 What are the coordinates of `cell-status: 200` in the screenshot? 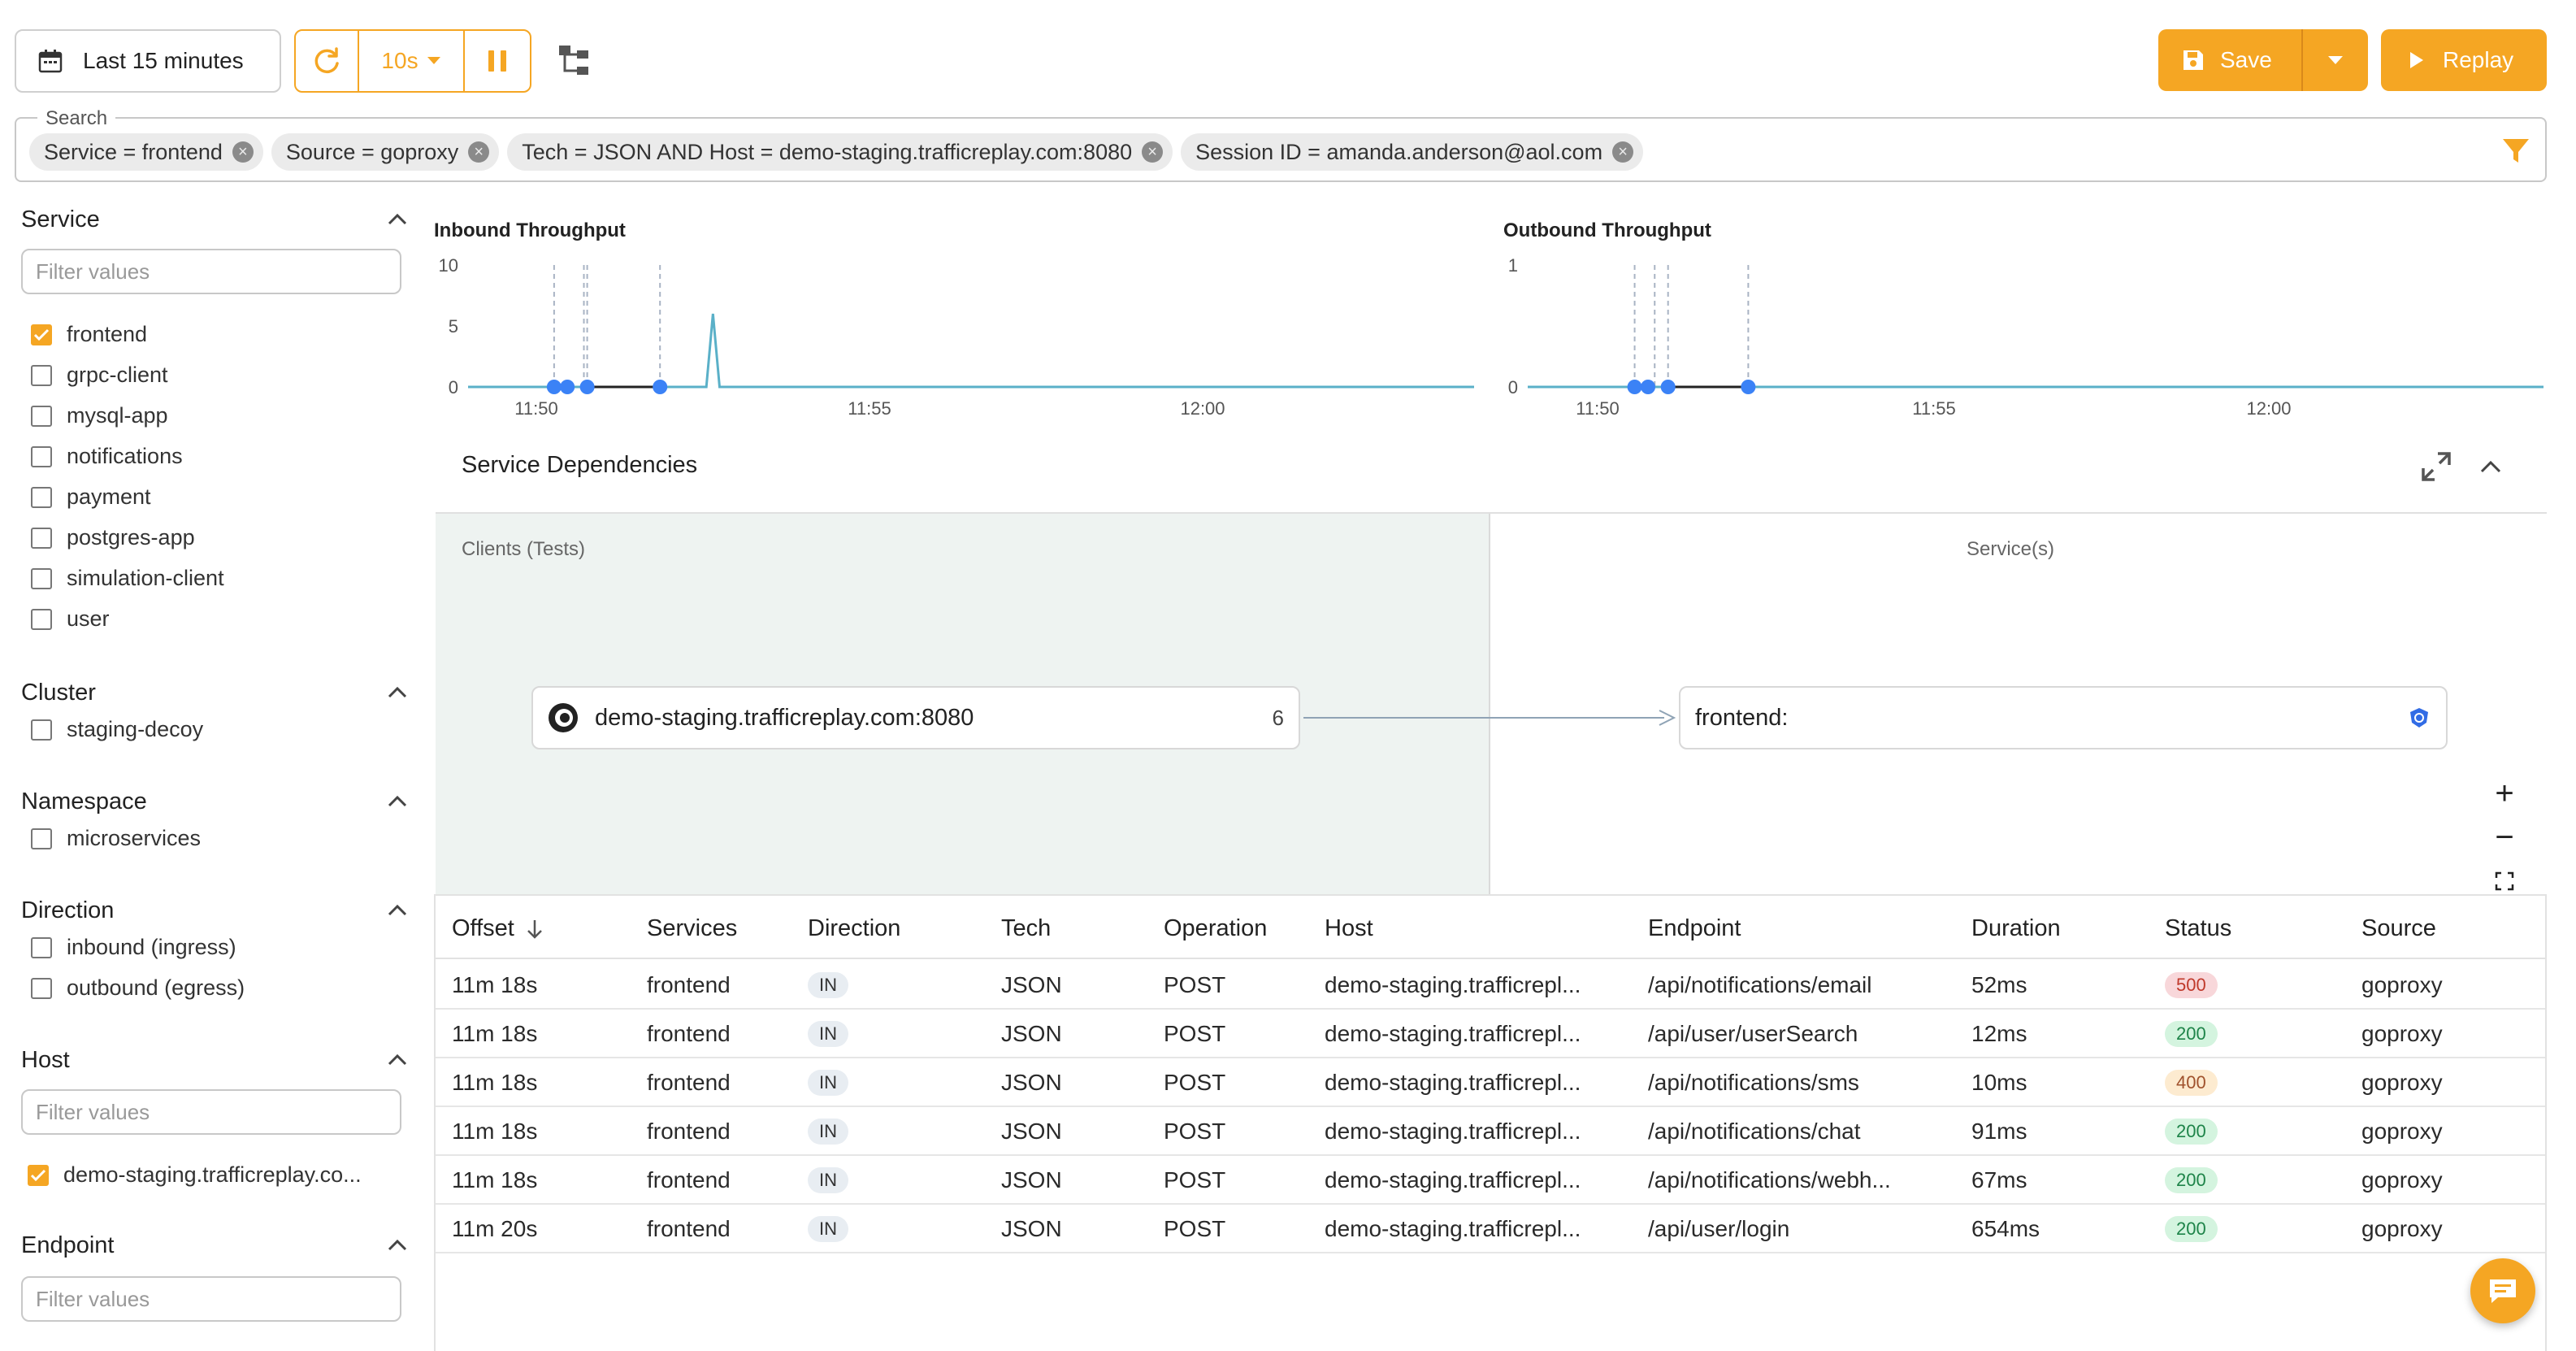 It's located at (2191, 1132).